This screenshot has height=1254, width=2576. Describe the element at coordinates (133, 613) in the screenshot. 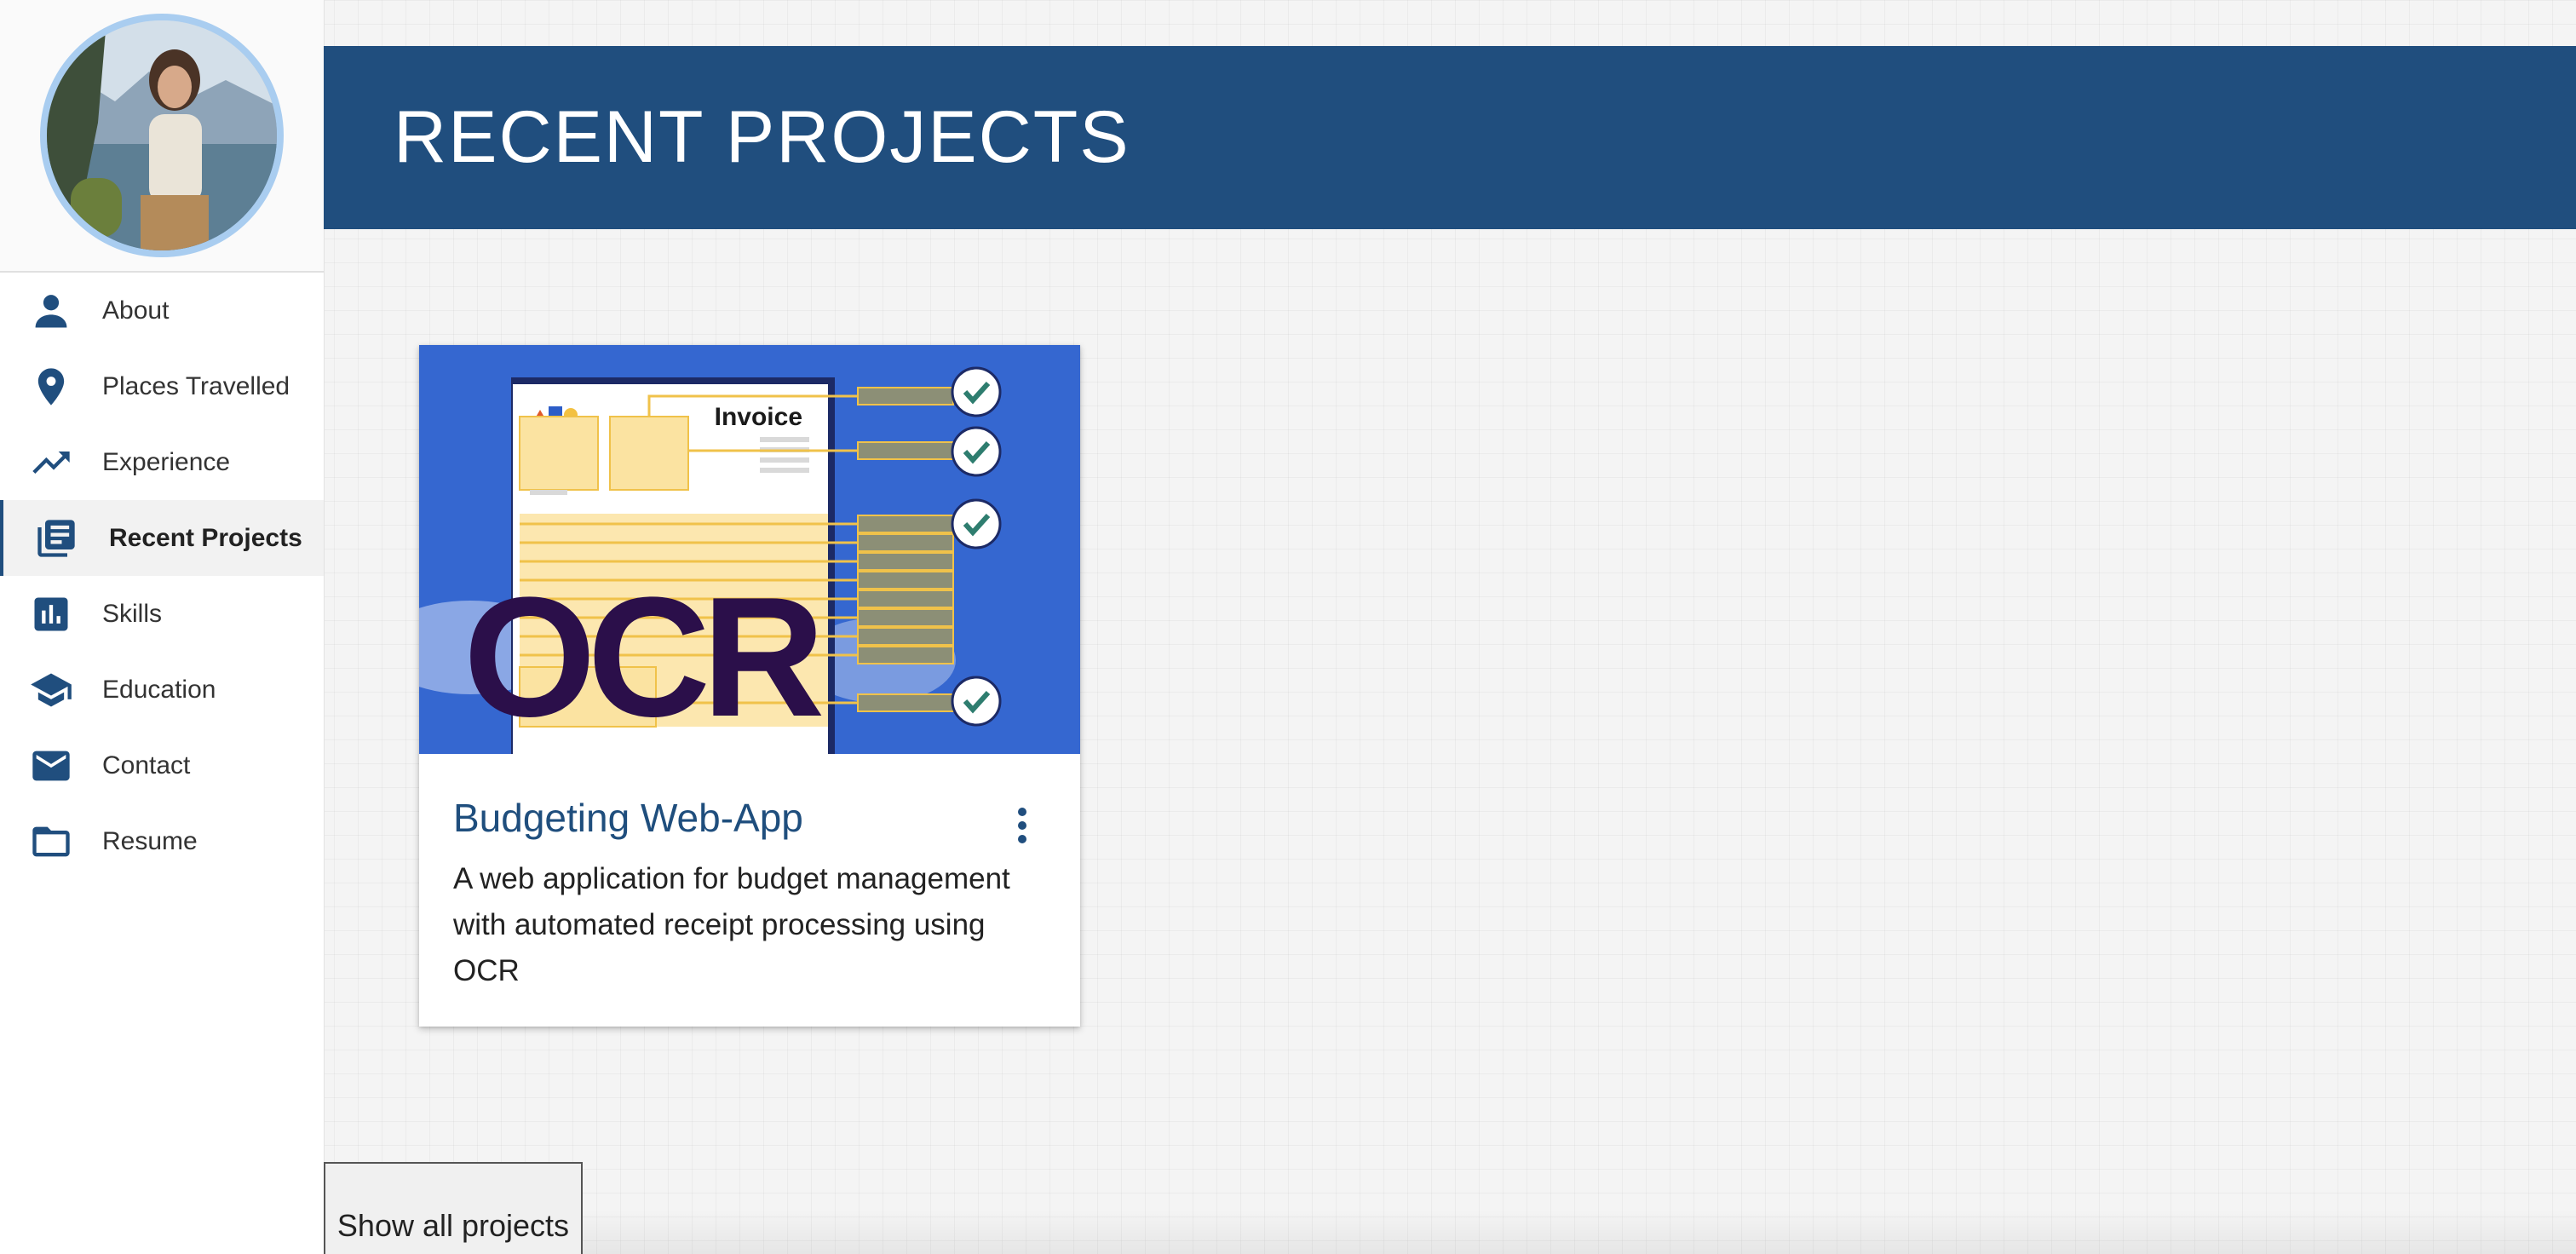

I see `sidebar-item-label: Skills` at that location.